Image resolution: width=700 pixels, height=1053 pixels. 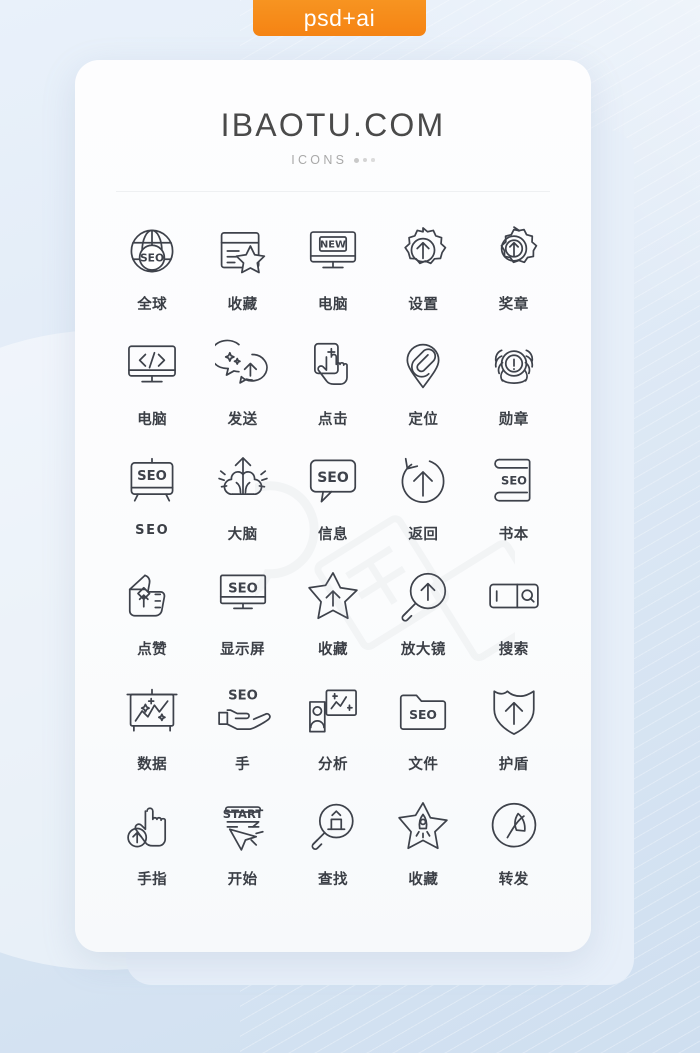 I want to click on icon-cell-search-bar: 搜索, so click(x=514, y=616).